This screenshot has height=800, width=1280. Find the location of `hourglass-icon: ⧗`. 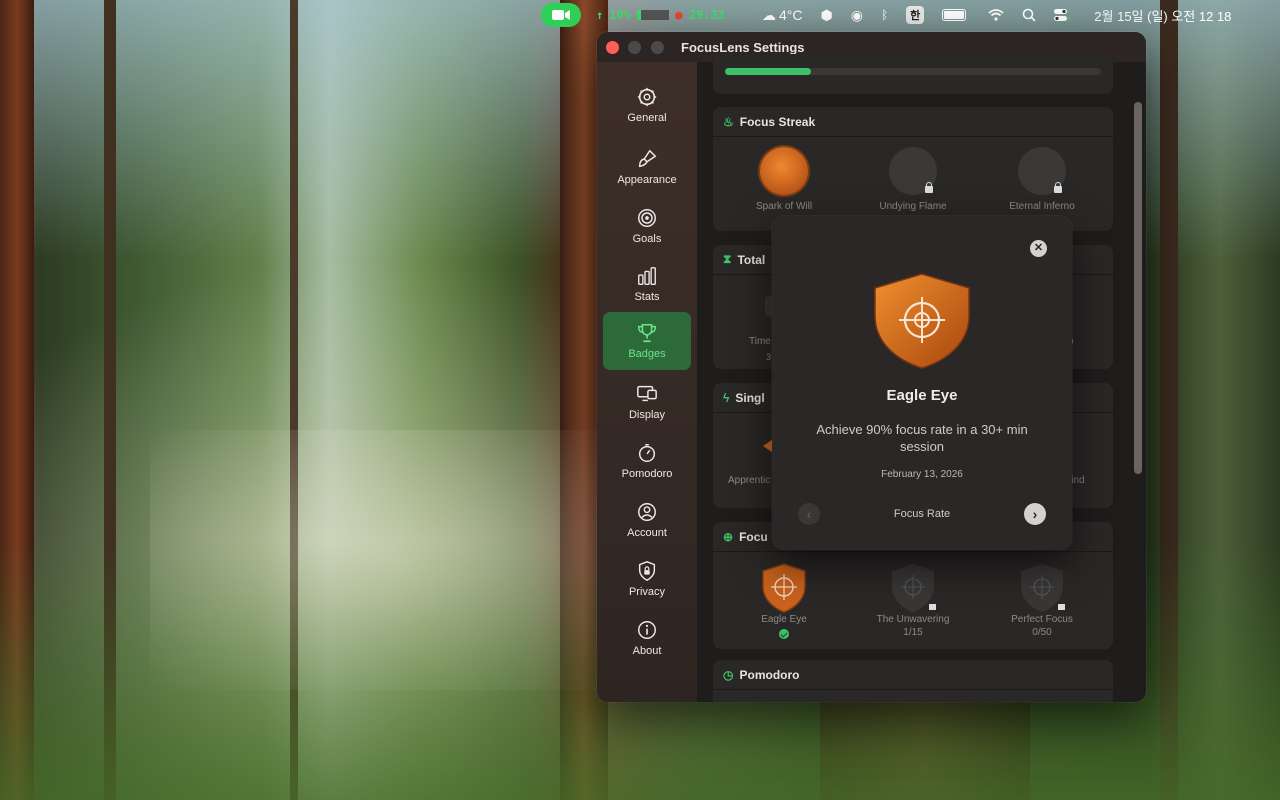

hourglass-icon: ⧗ is located at coordinates (727, 259).